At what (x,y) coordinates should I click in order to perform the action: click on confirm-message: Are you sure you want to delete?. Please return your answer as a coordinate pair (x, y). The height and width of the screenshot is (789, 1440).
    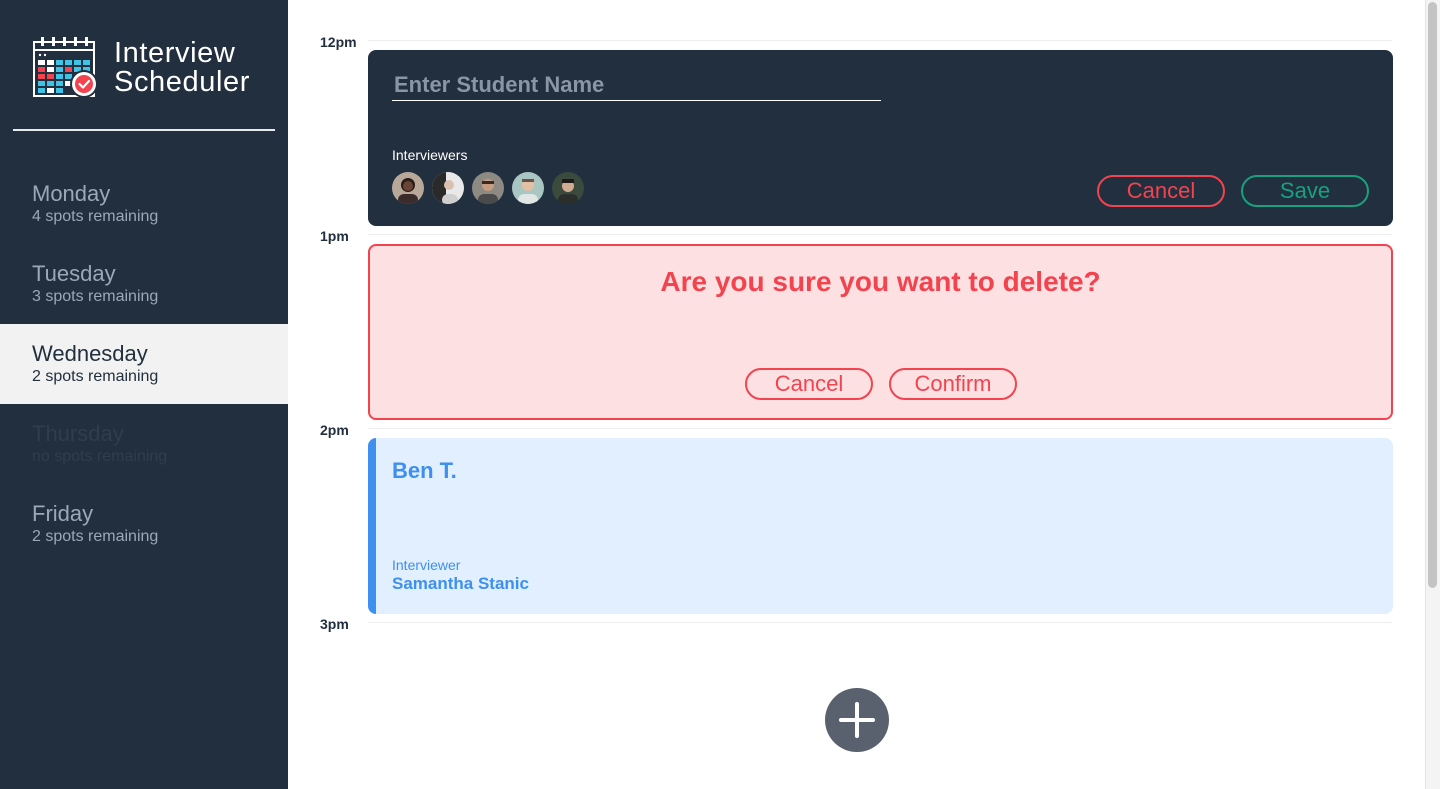
    Looking at the image, I should click on (880, 281).